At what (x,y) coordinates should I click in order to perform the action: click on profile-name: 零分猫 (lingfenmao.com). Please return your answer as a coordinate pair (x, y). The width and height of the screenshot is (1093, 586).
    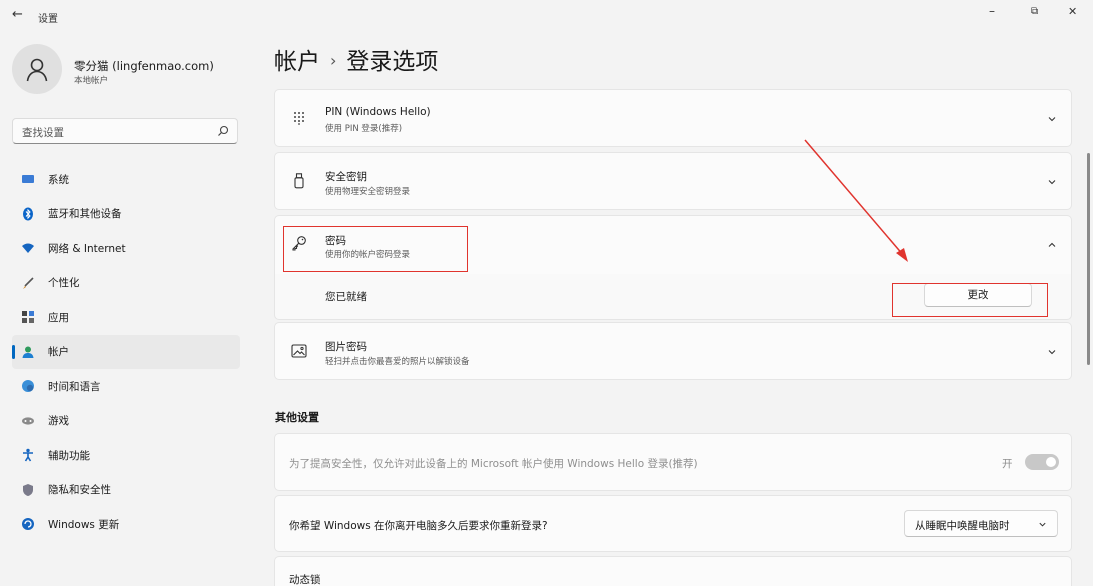
    Looking at the image, I should click on (144, 66).